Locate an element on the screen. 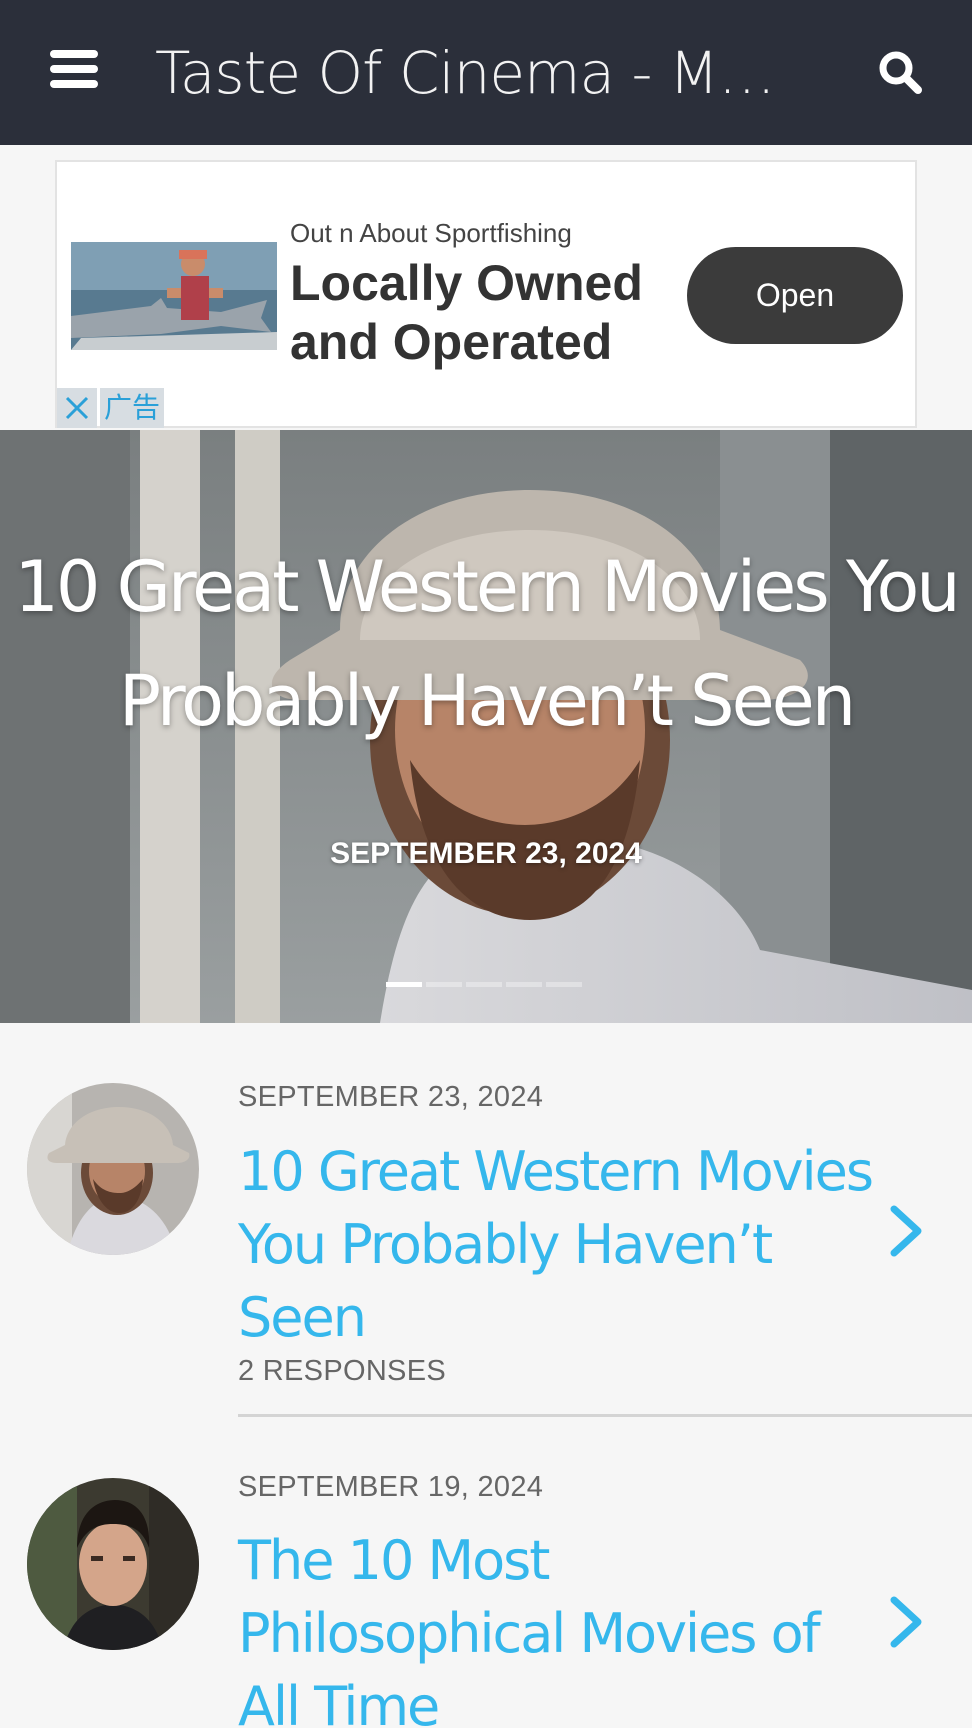  slider-pagination is located at coordinates (486, 984).